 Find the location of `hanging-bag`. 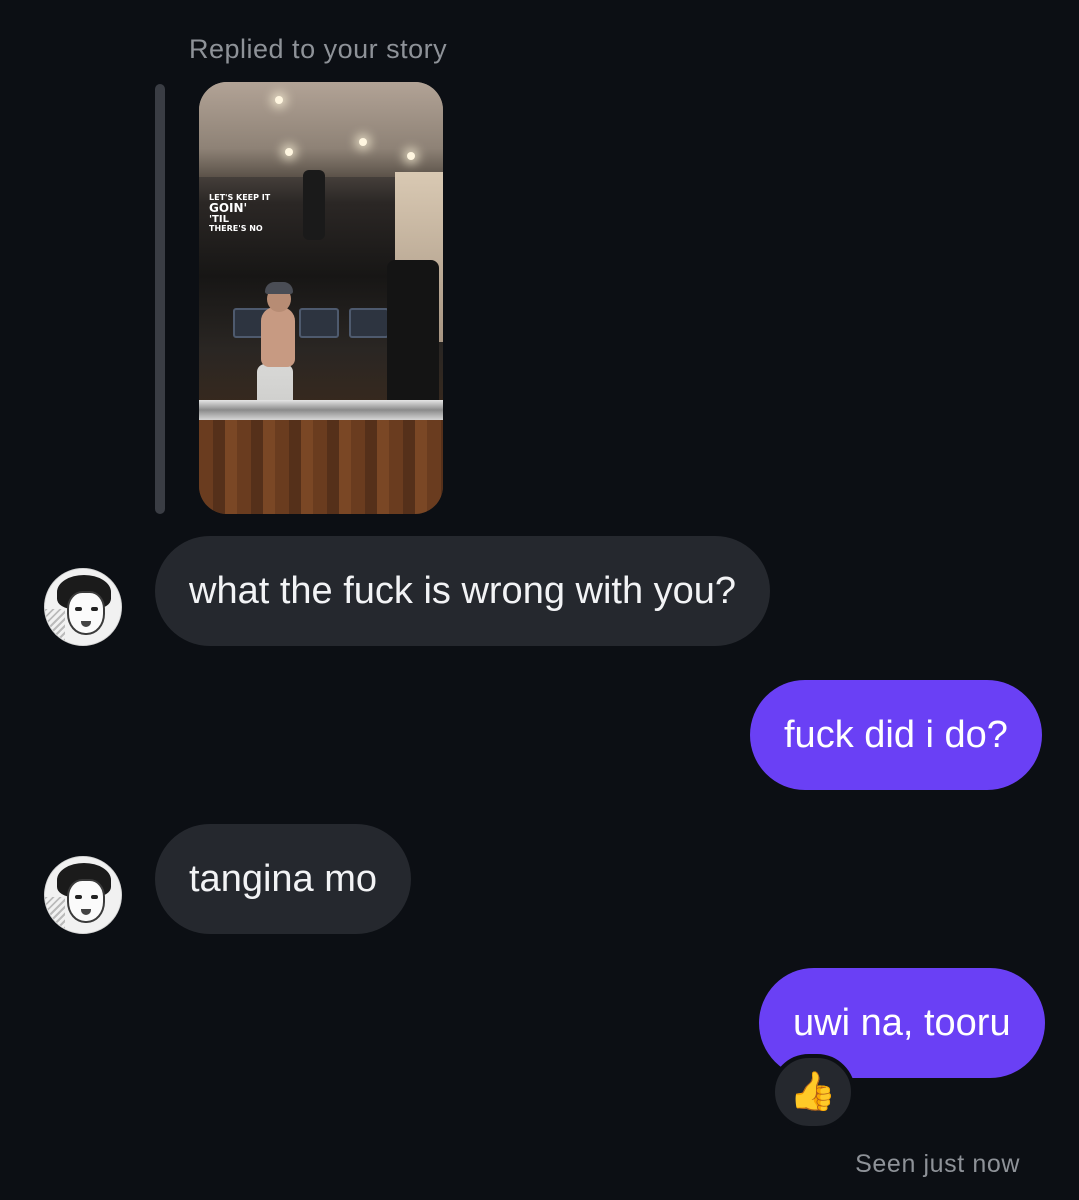

hanging-bag is located at coordinates (314, 205).